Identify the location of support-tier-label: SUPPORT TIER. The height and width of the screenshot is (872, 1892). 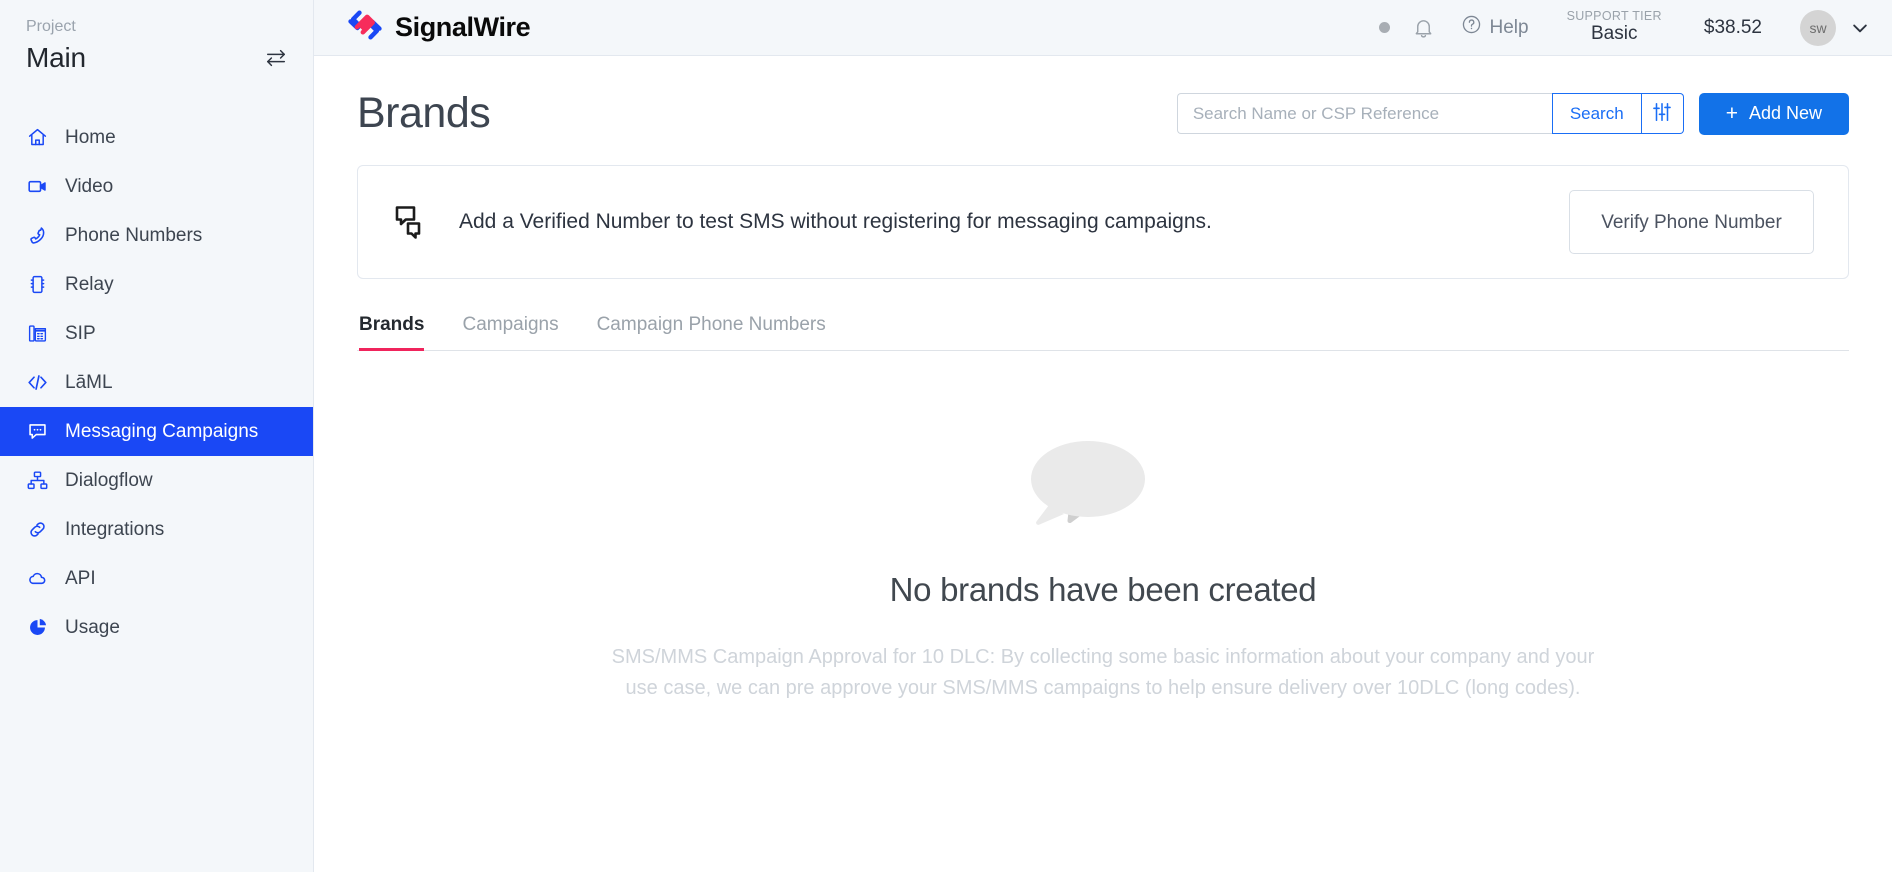
(1614, 15).